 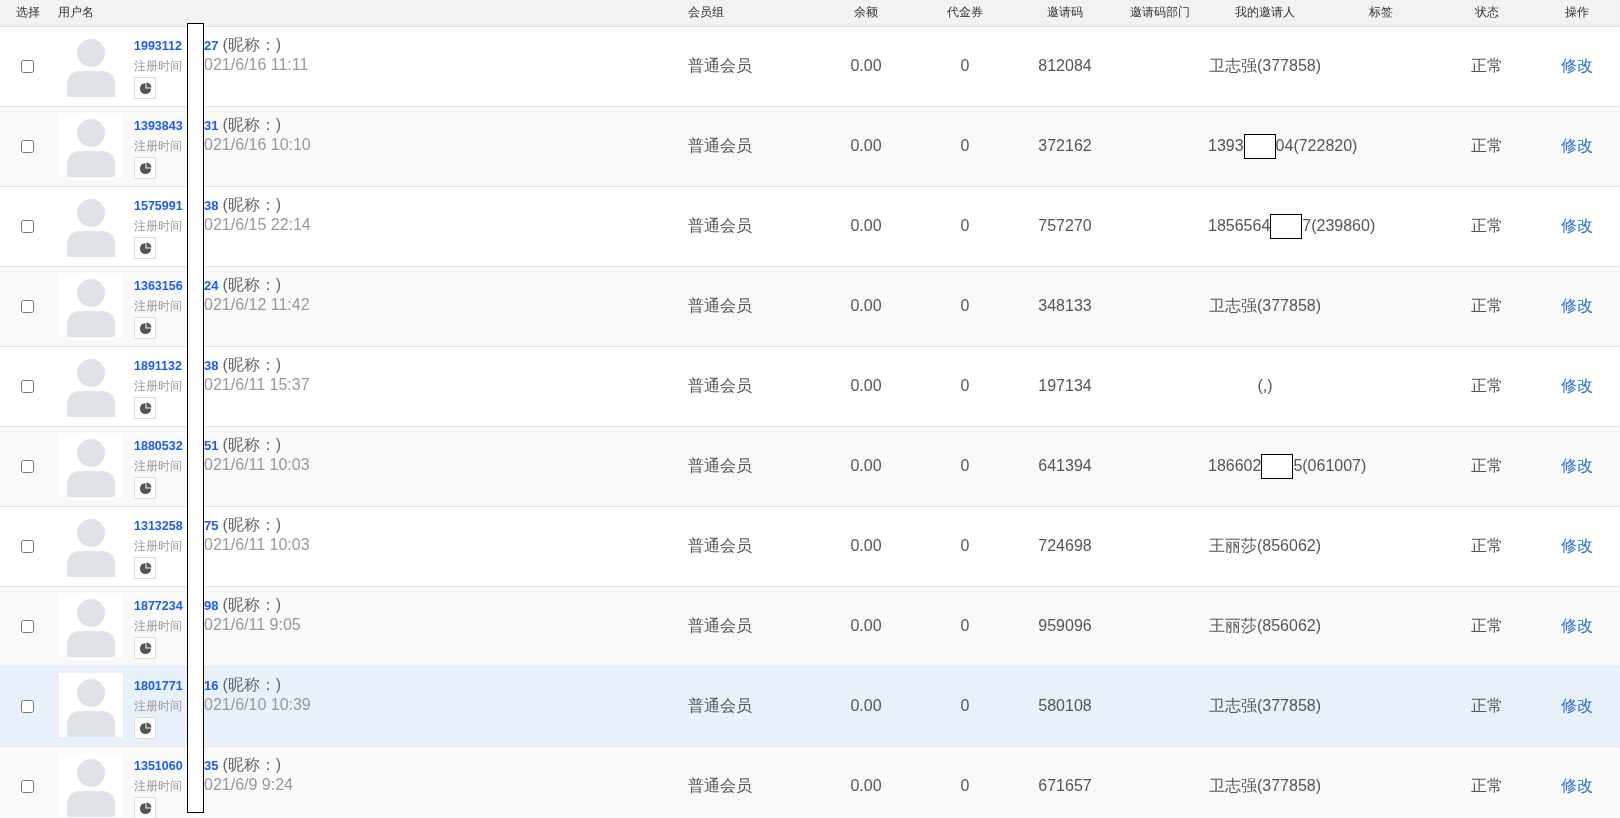 I want to click on column-header: 操作, so click(x=1577, y=12).